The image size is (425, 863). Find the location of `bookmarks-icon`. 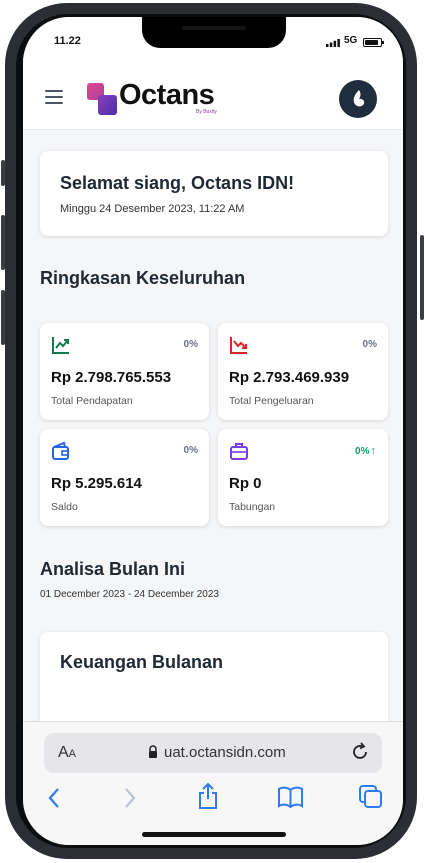

bookmarks-icon is located at coordinates (290, 797).